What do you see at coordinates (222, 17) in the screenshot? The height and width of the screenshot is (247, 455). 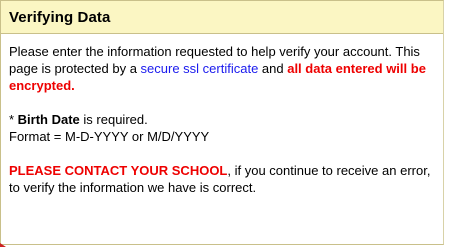 I see `panel-header: Verifying Data` at bounding box center [222, 17].